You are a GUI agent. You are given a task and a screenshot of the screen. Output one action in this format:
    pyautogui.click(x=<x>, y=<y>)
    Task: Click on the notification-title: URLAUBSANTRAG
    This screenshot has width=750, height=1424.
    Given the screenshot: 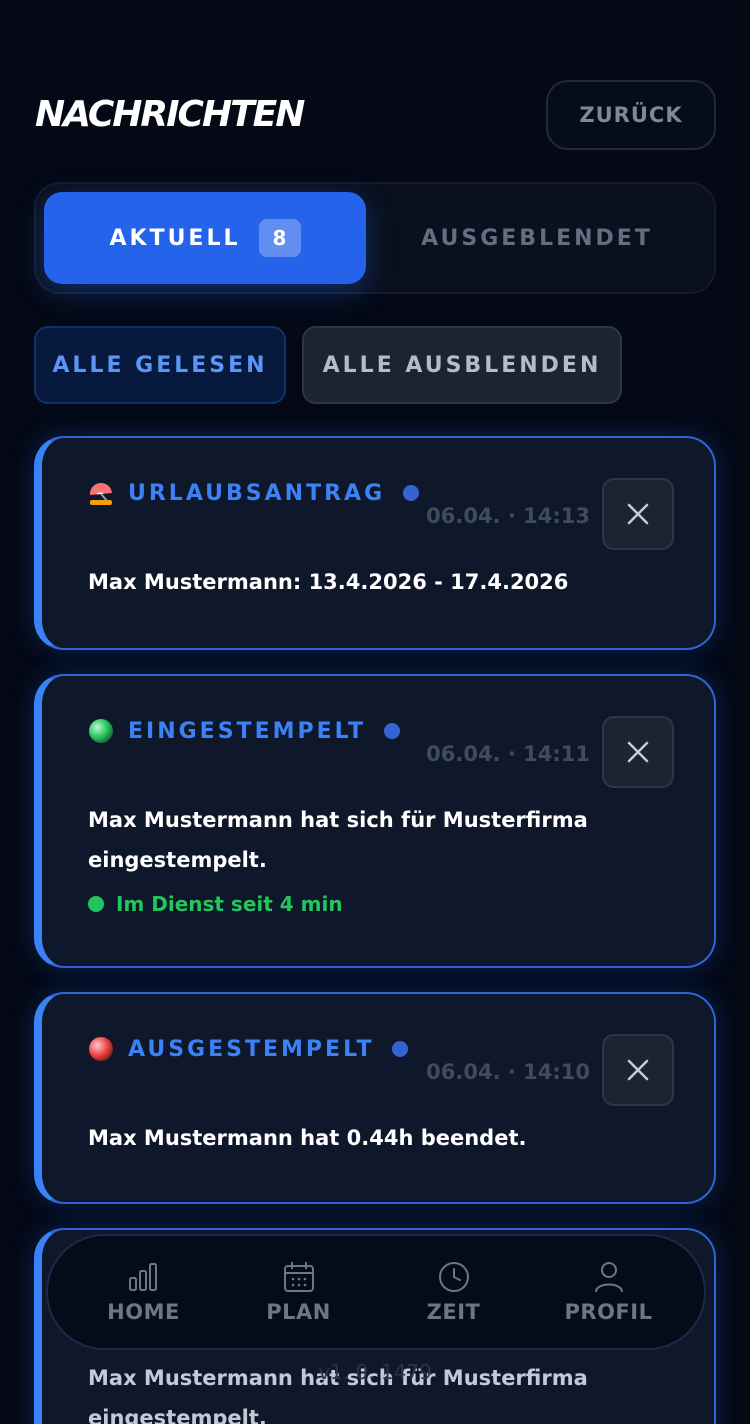 What is the action you would take?
    pyautogui.click(x=257, y=493)
    